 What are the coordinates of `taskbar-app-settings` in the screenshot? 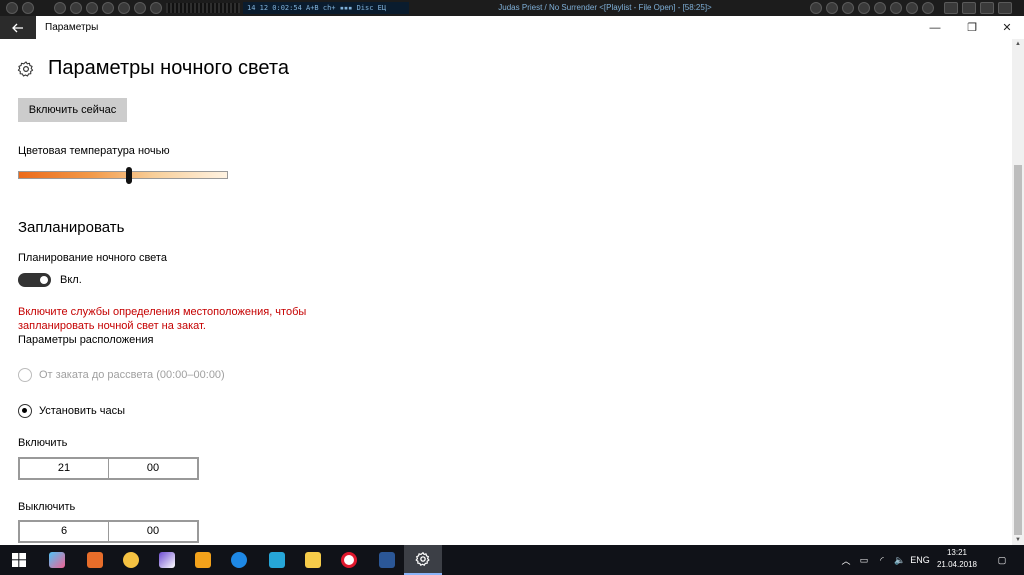 It's located at (423, 560).